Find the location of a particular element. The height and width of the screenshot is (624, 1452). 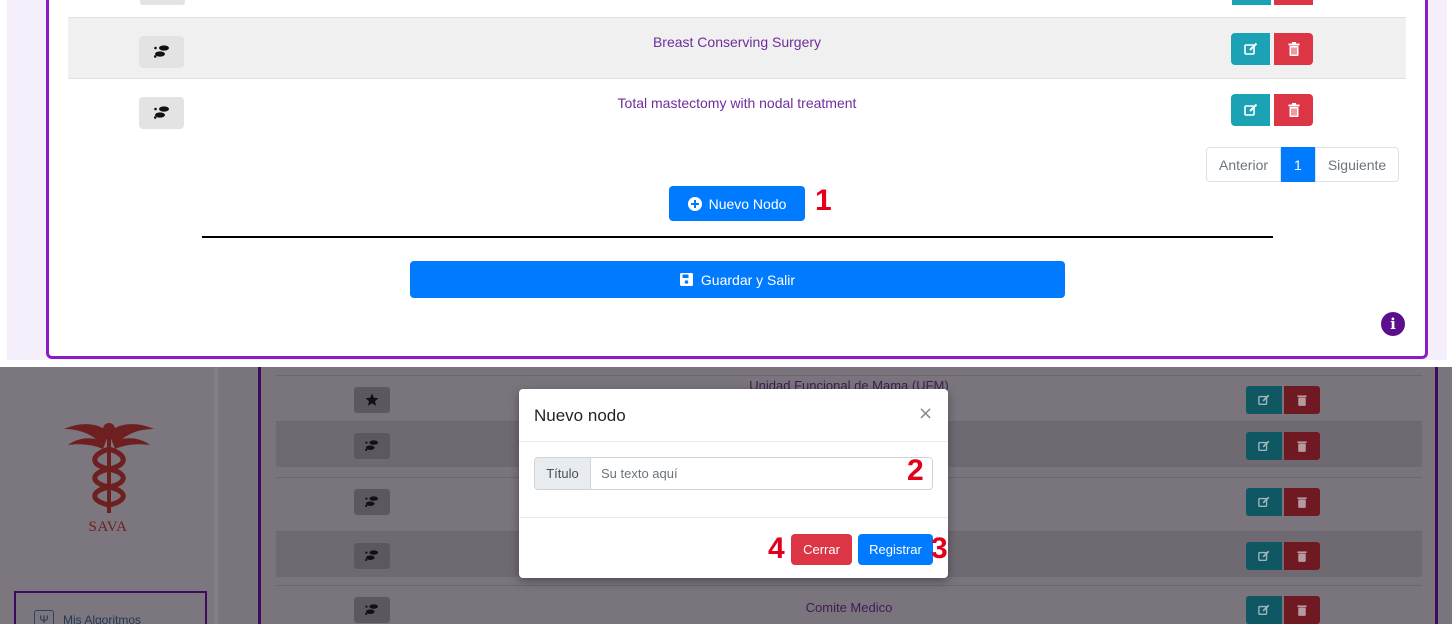

modal-title: Nuevo nodo is located at coordinates (580, 415).